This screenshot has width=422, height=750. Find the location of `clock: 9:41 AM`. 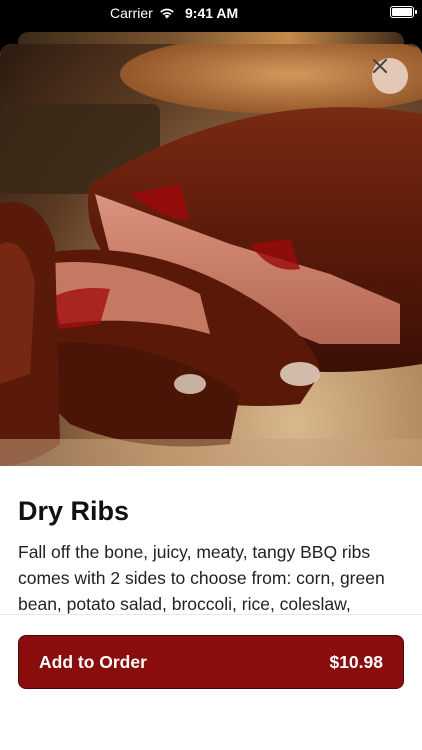

clock: 9:41 AM is located at coordinates (212, 13).